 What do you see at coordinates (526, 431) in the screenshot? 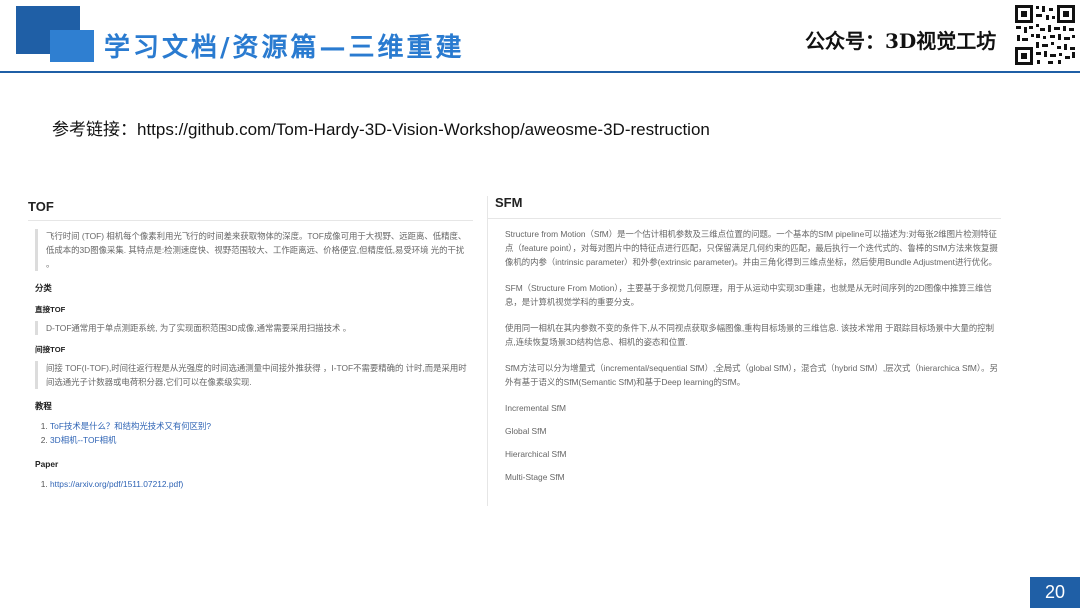
I see `sfm-method-global: Global SfM` at bounding box center [526, 431].